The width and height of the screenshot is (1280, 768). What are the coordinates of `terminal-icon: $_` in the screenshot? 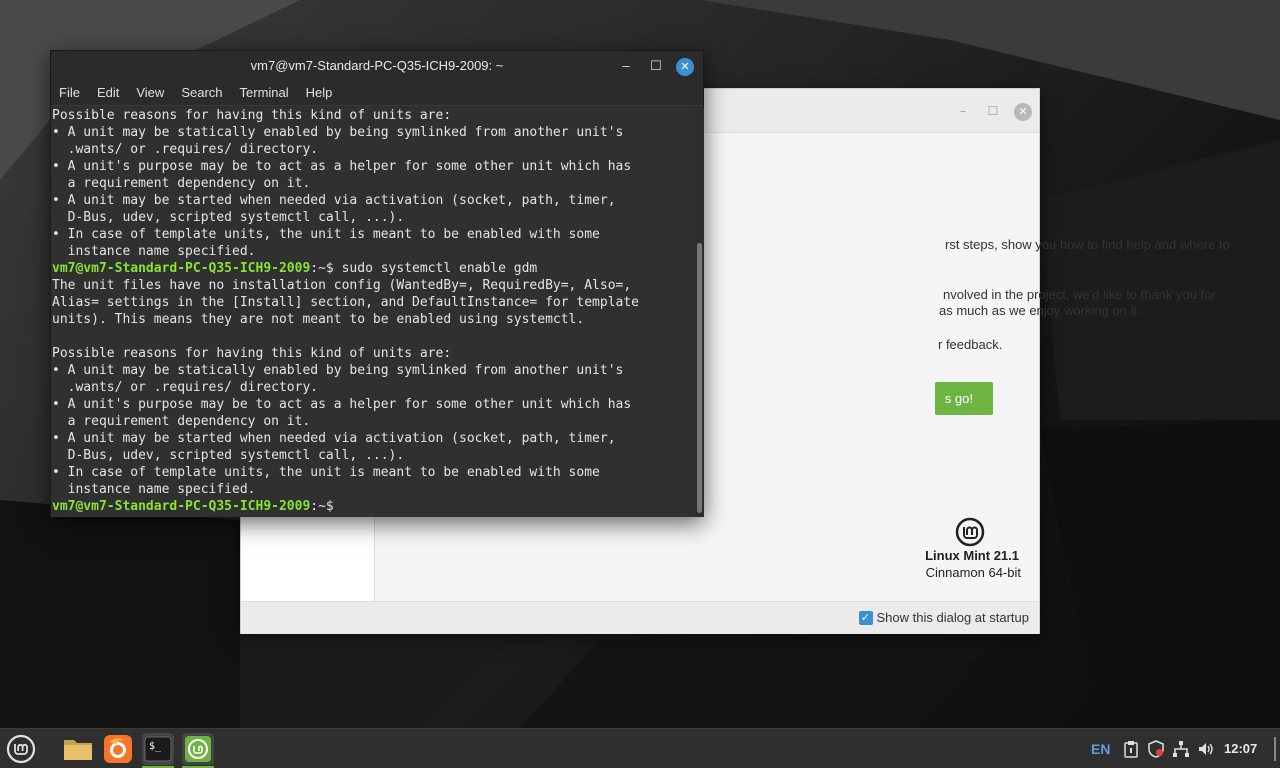 It's located at (158, 749).